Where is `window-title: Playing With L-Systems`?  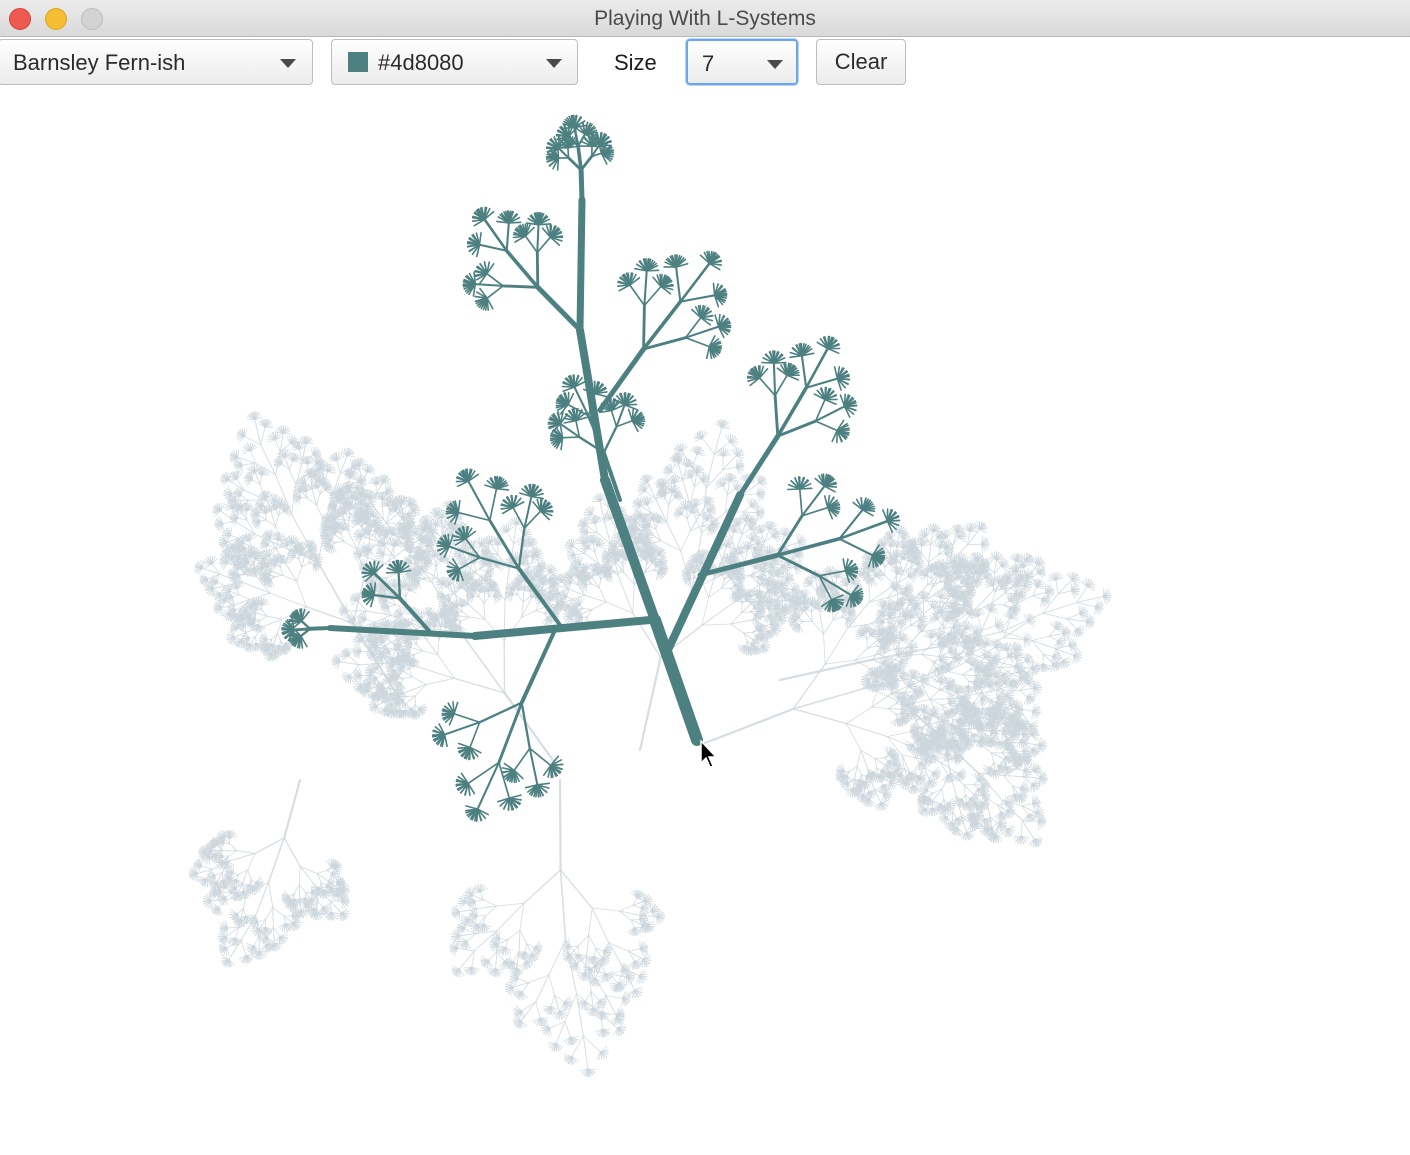 window-title: Playing With L-Systems is located at coordinates (705, 19).